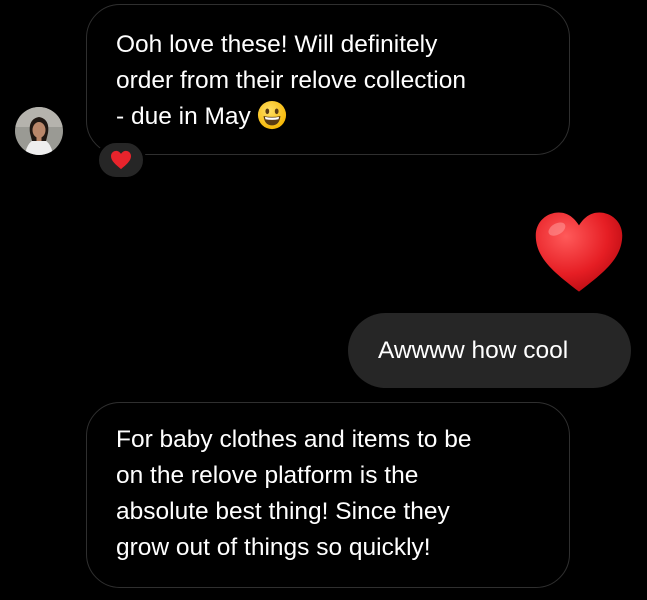  Describe the element at coordinates (283, 511) in the screenshot. I see `message-text-line: absolute best thing! Since they` at that location.